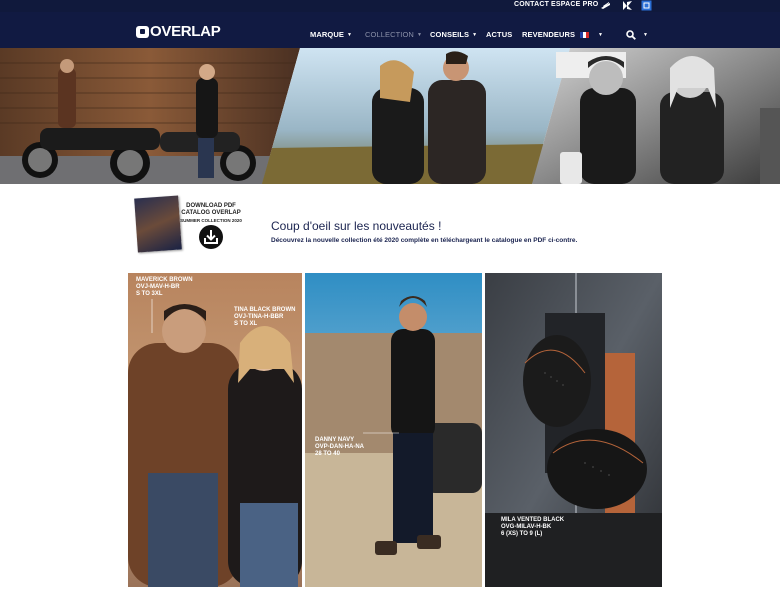  I want to click on catalog-line-2: CATALOG OVERLAP, so click(211, 213).